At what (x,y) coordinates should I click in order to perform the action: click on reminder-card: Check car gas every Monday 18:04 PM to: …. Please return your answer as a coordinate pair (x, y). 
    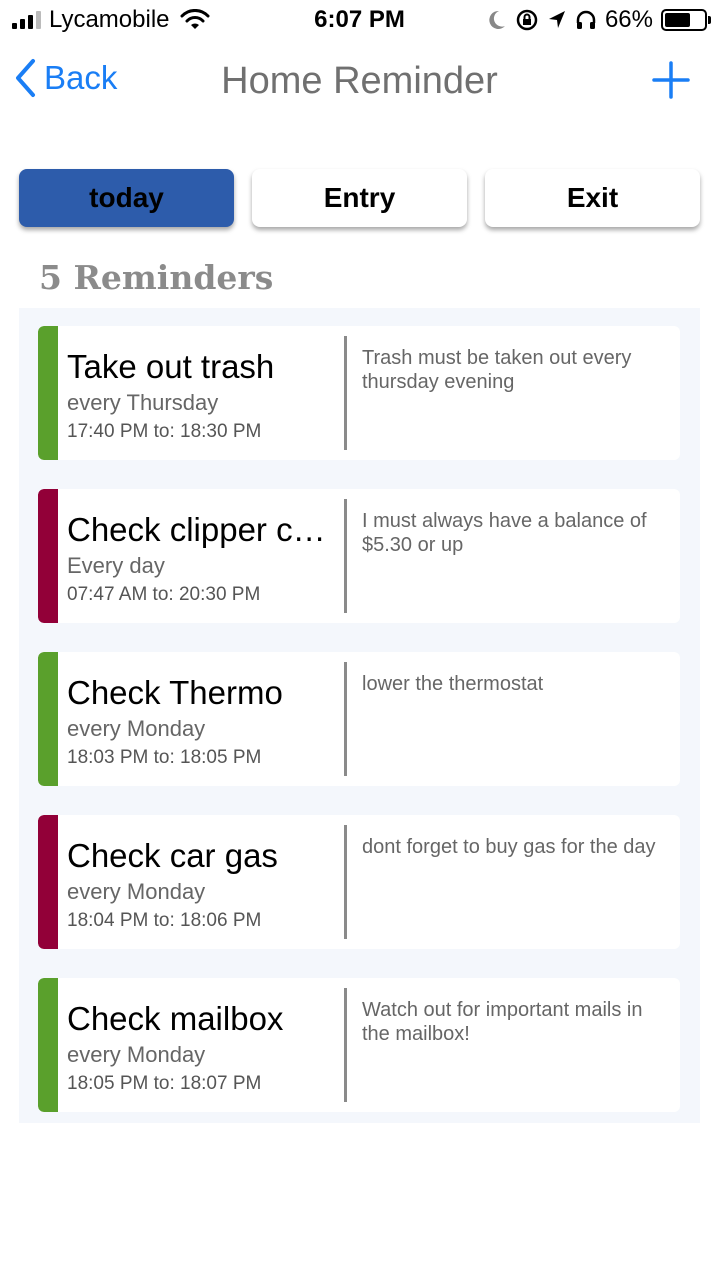
    Looking at the image, I should click on (359, 882).